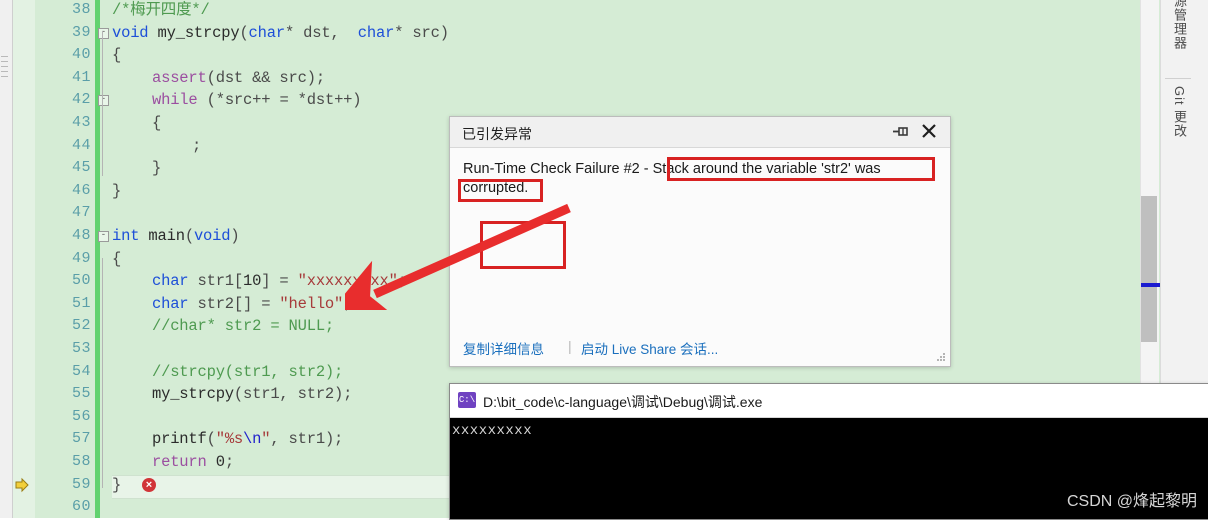 The width and height of the screenshot is (1208, 520). Describe the element at coordinates (149, 484) in the screenshot. I see `error-marker-icon: ×` at that location.